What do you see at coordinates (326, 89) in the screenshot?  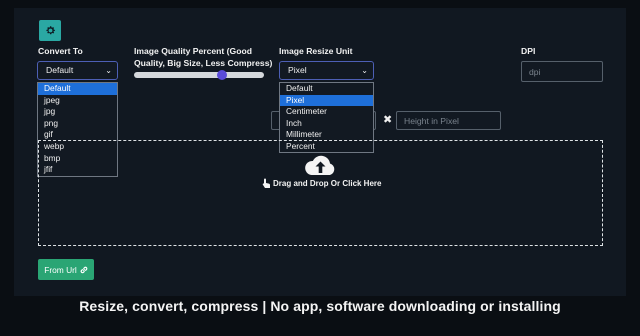 I see `resize-option: Default` at bounding box center [326, 89].